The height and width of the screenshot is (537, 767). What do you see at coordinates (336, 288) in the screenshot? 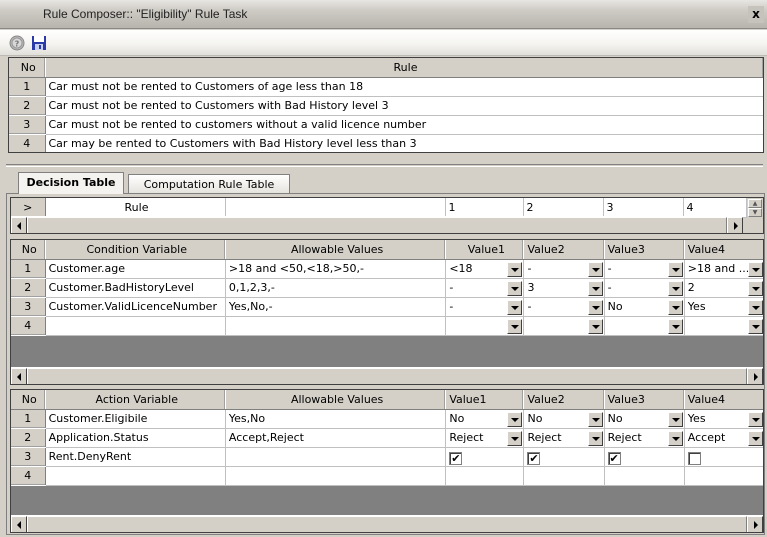
I see `allowable-values: 0,1,2,3,-` at bounding box center [336, 288].